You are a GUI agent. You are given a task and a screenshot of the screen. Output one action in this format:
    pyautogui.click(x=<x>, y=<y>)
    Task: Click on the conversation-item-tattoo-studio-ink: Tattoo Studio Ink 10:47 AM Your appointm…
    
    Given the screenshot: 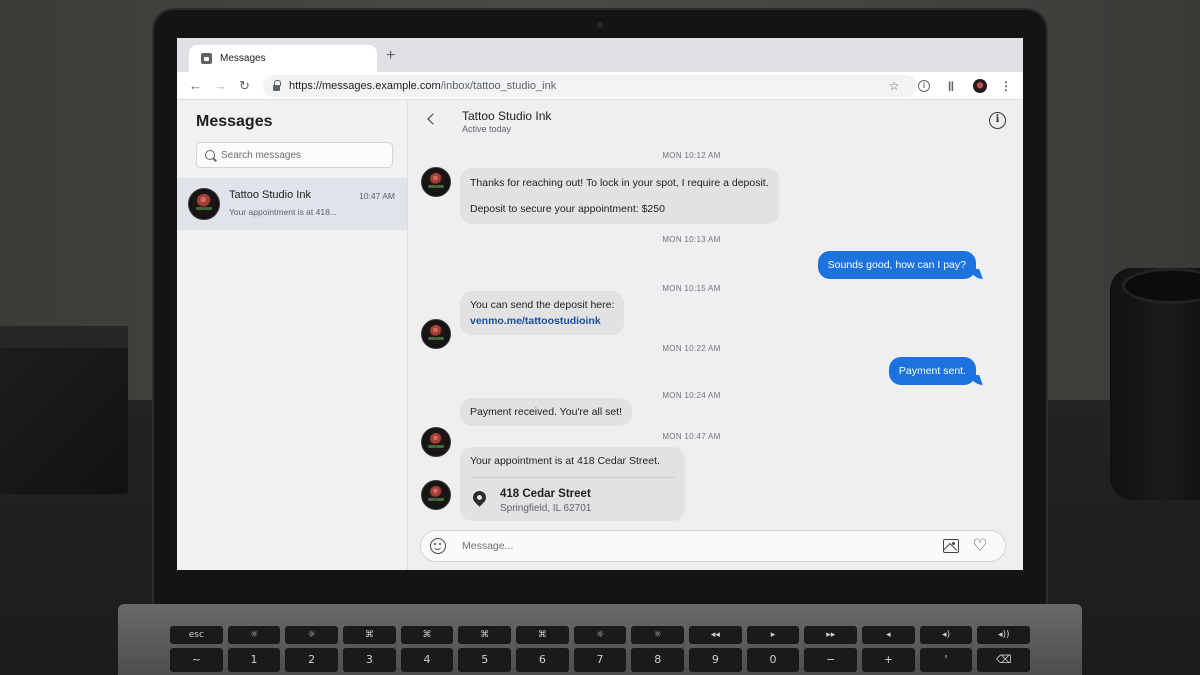 What is the action you would take?
    pyautogui.click(x=292, y=204)
    